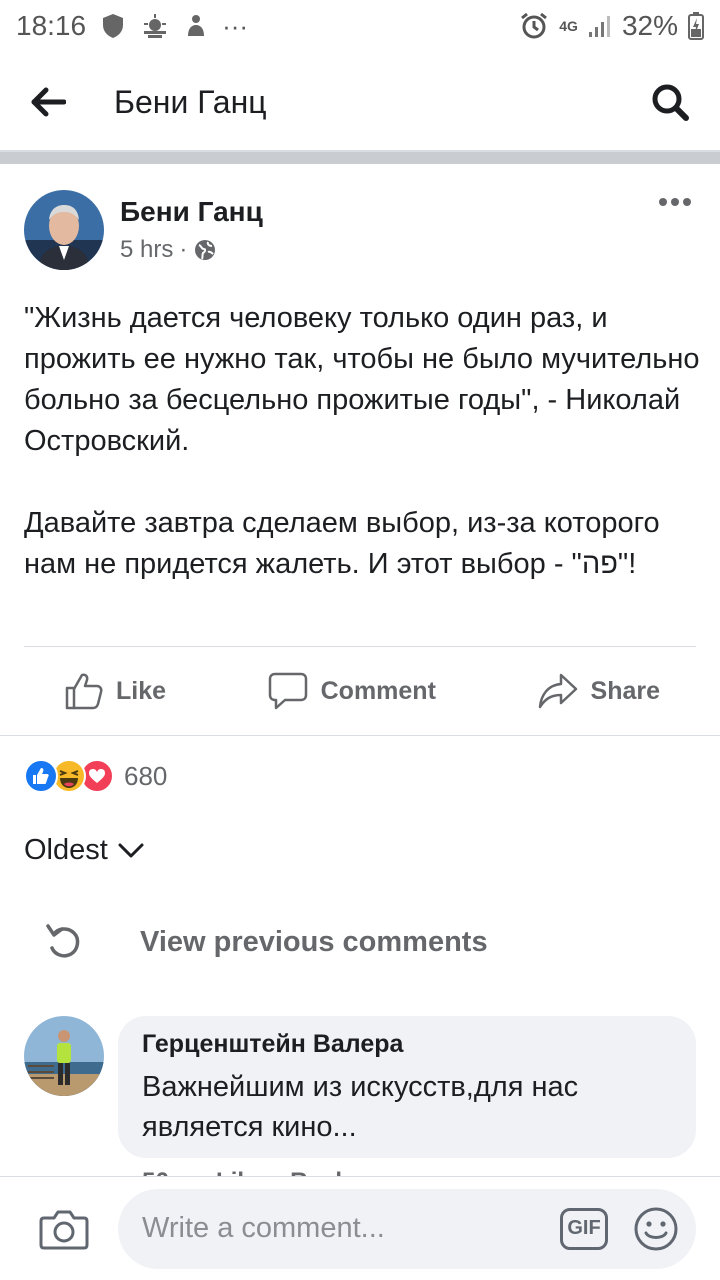 The image size is (720, 1280). What do you see at coordinates (84, 691) in the screenshot?
I see `thumbs-up-icon` at bounding box center [84, 691].